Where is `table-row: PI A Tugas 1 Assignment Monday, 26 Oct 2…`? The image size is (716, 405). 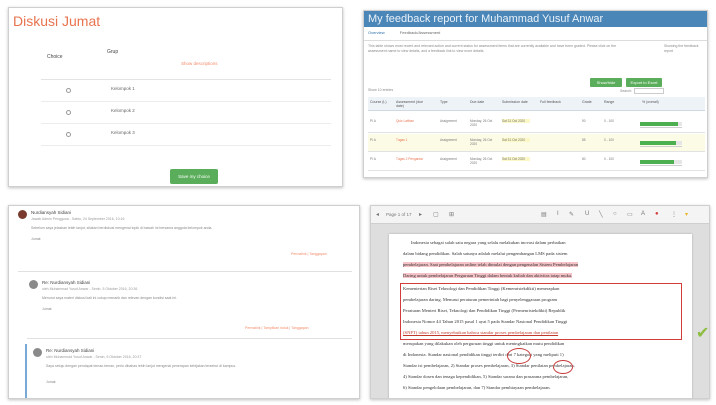 table-row: PI A Tugas 1 Assignment Monday, 26 Oct 2… is located at coordinates (536, 143).